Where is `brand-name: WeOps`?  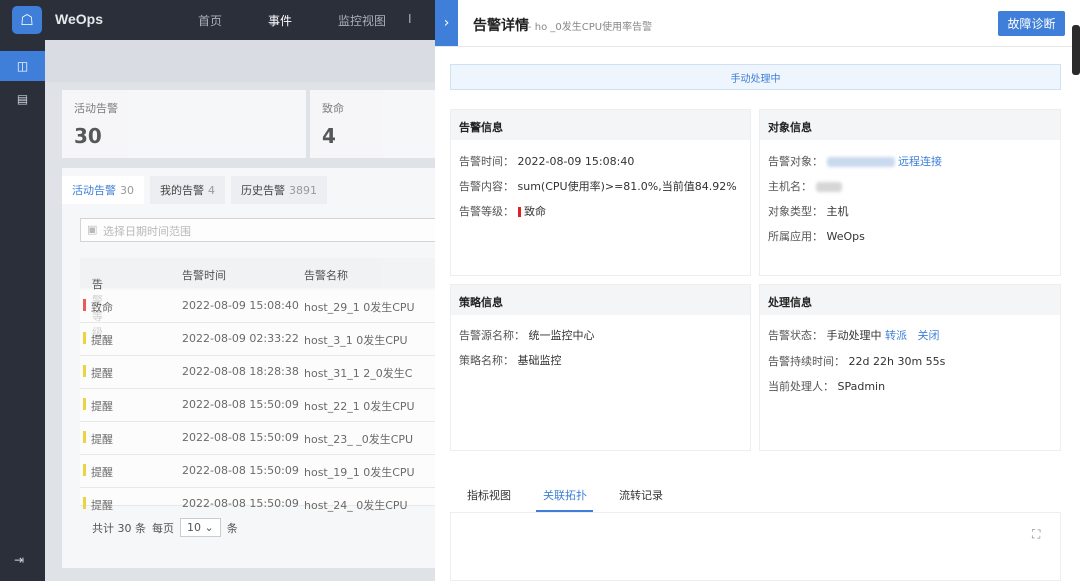
brand-name: WeOps is located at coordinates (79, 19).